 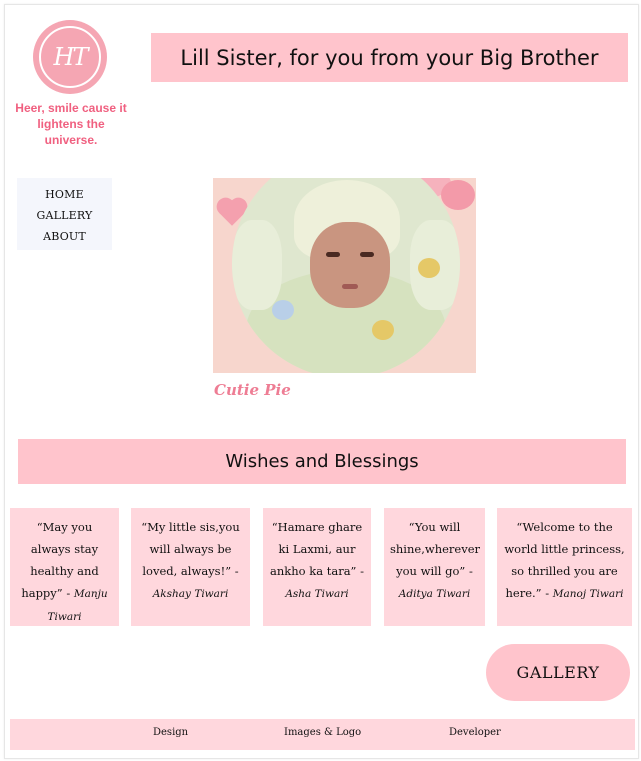 What do you see at coordinates (558, 672) in the screenshot?
I see `gallery-button: GALLERY` at bounding box center [558, 672].